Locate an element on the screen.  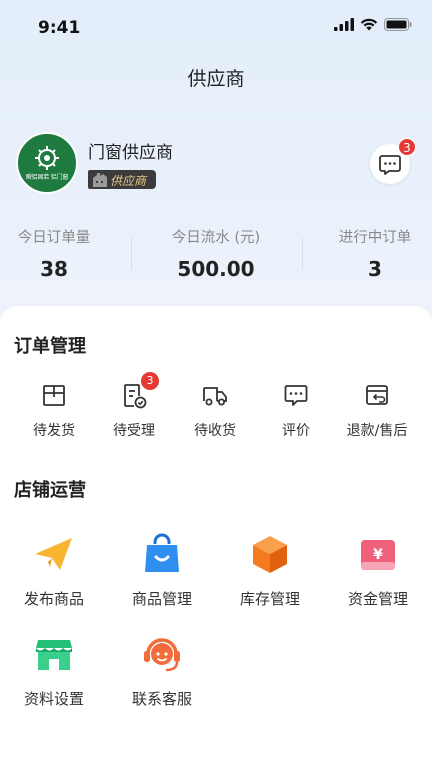
pending-count-badge: 3 is located at coordinates (150, 381).